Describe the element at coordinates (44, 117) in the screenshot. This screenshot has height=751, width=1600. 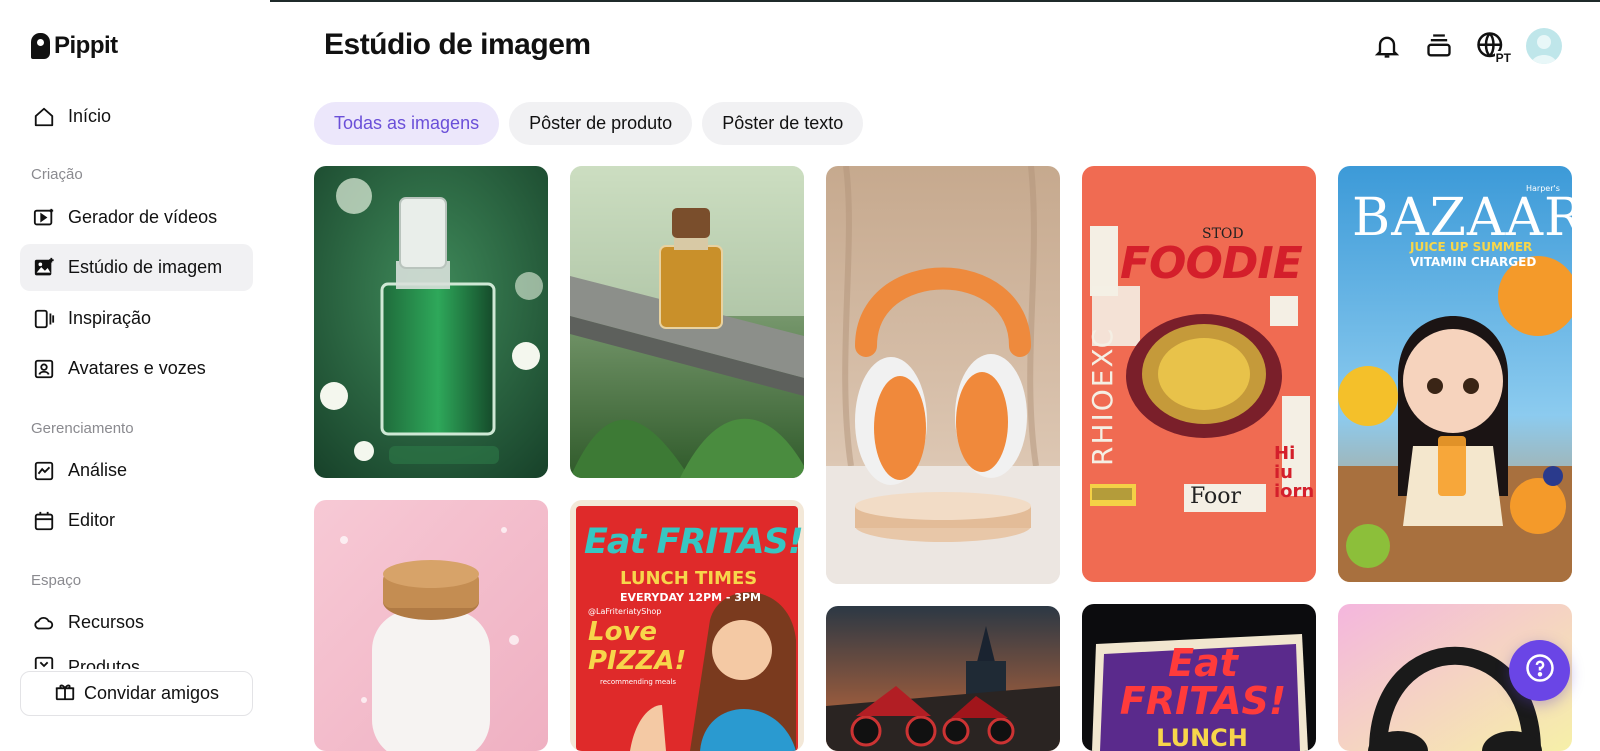
I see `home-icon` at that location.